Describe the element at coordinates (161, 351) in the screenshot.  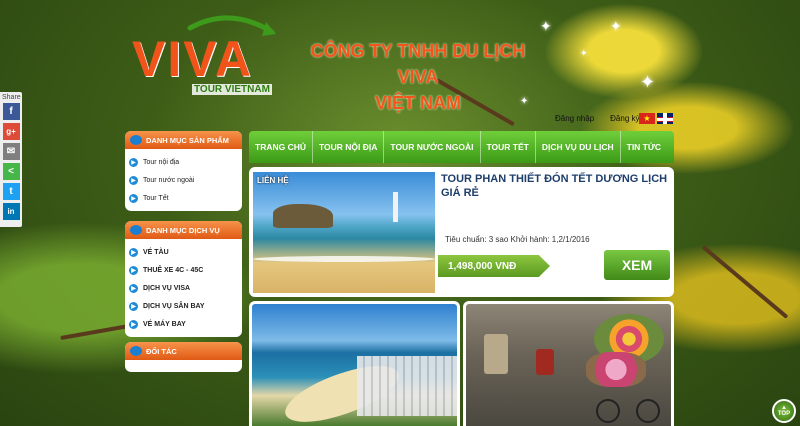
I see `partner-title: ĐỐI TÁC` at that location.